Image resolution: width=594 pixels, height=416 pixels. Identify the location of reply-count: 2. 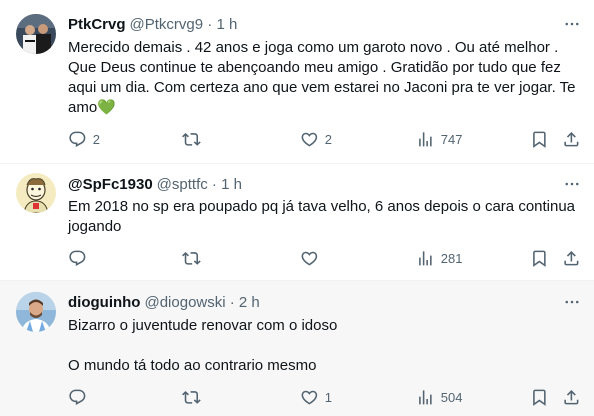
(96, 139).